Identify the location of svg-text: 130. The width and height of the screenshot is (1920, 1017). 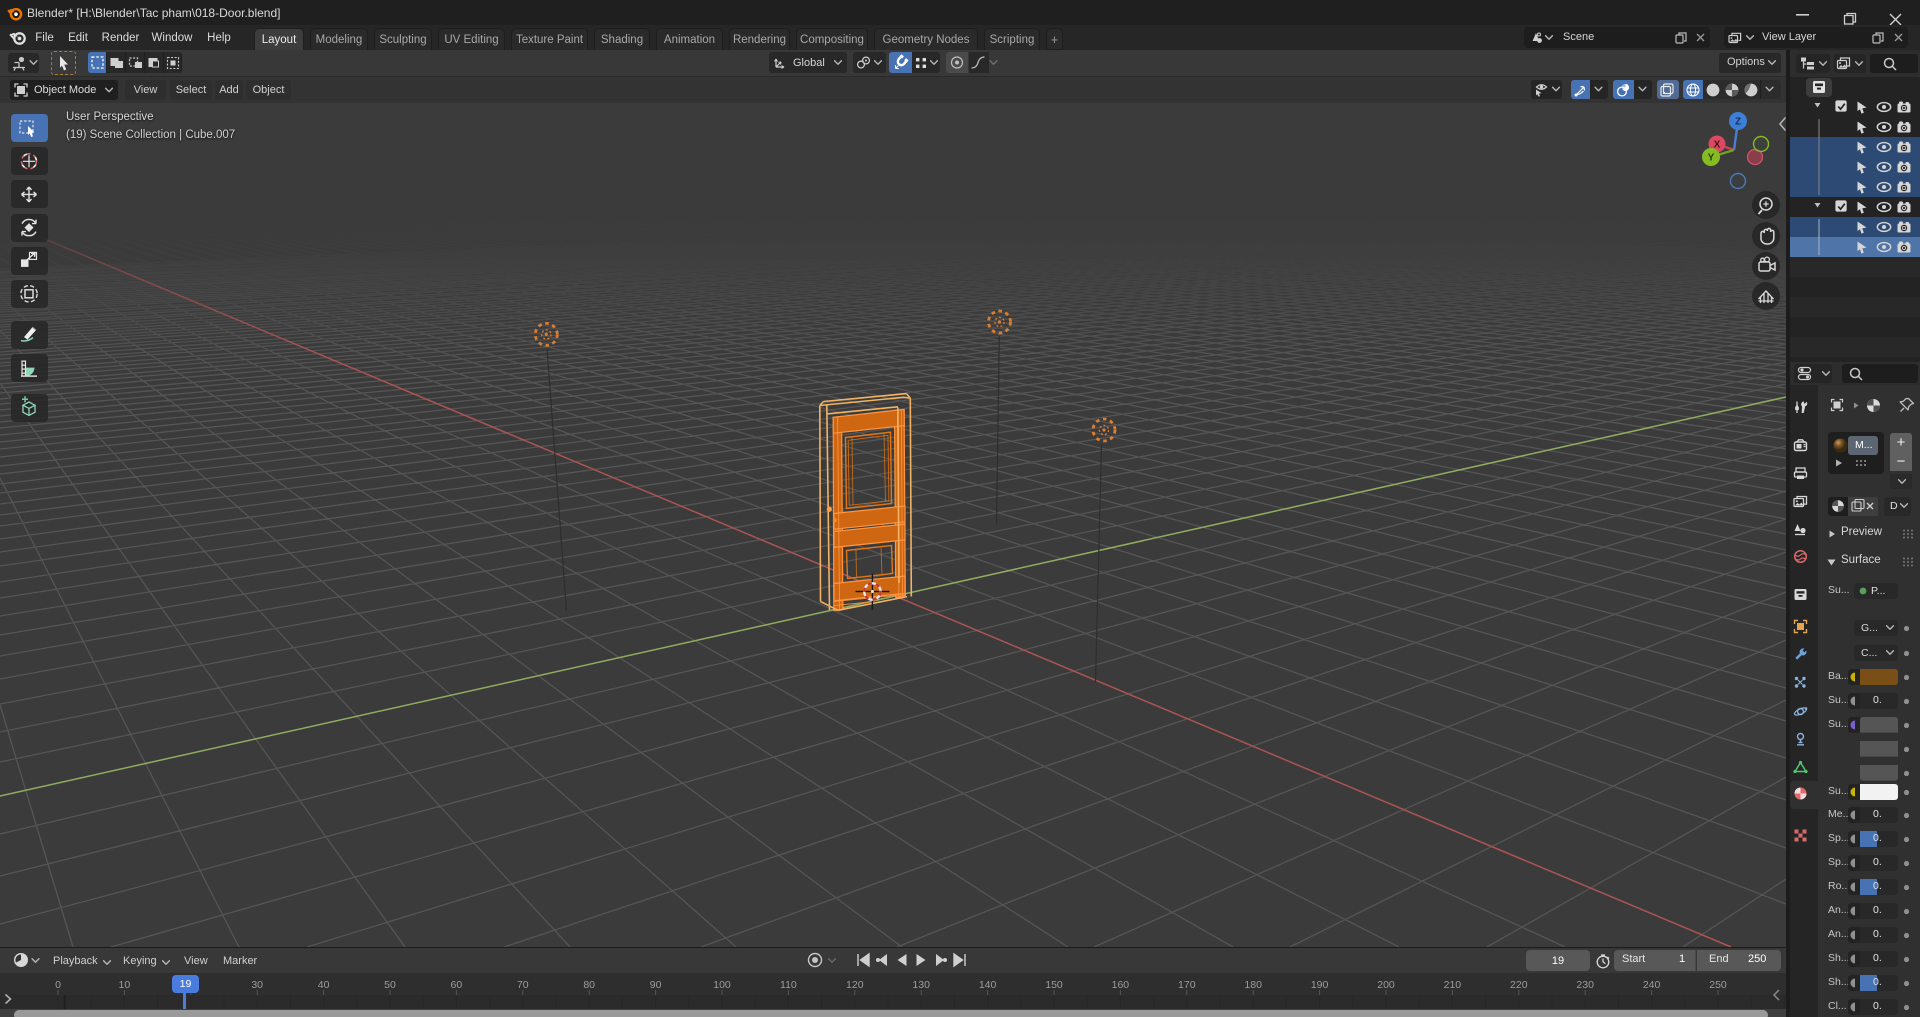
(921, 985).